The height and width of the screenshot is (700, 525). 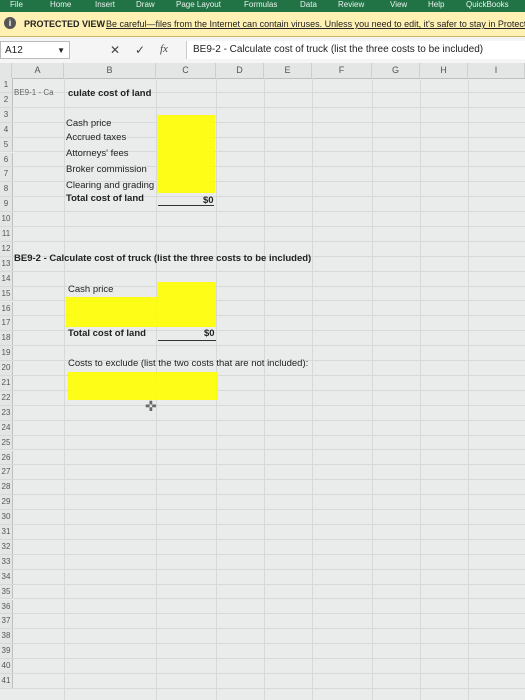 I want to click on row-number: 22, so click(x=6, y=397).